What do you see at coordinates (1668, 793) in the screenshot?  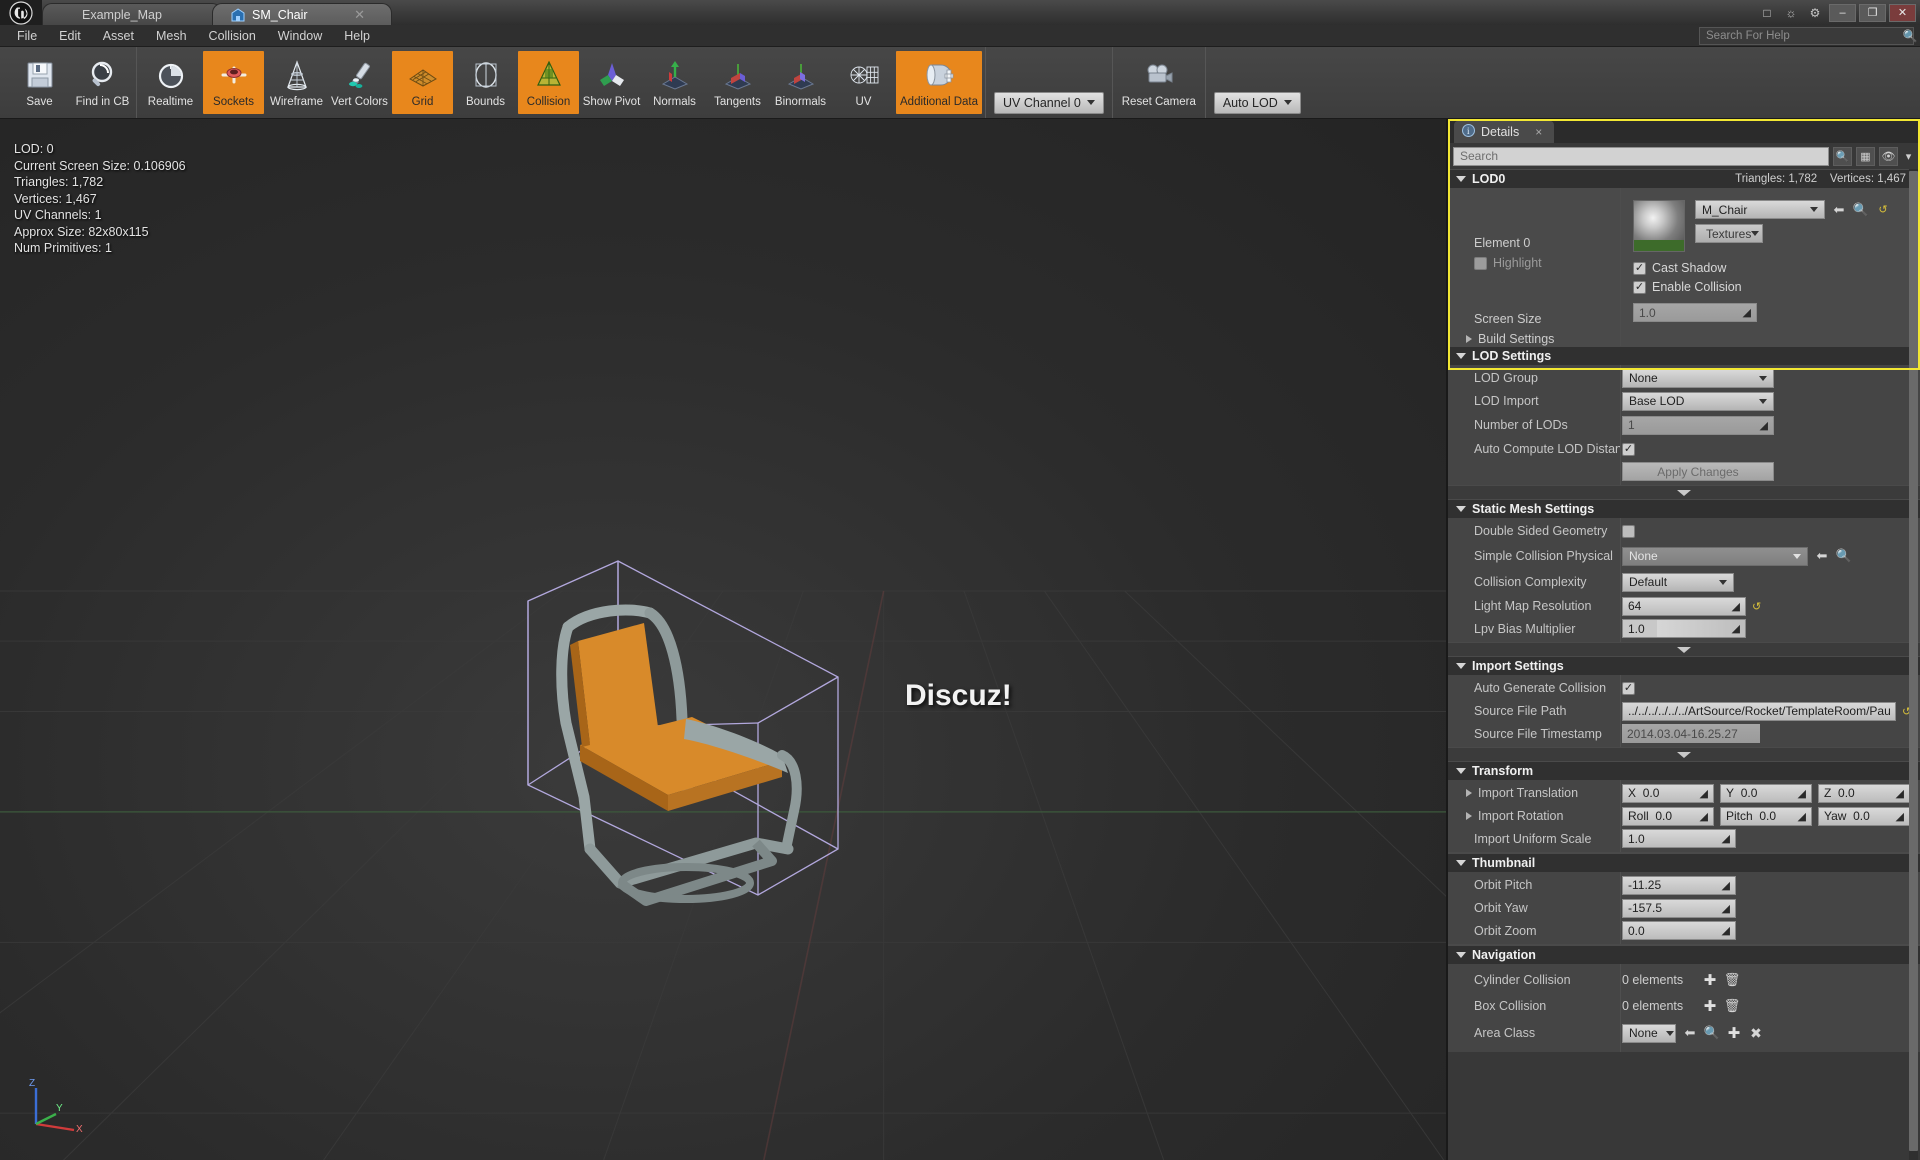 I see `import-translation-x-input: X 0.0 ◢` at bounding box center [1668, 793].